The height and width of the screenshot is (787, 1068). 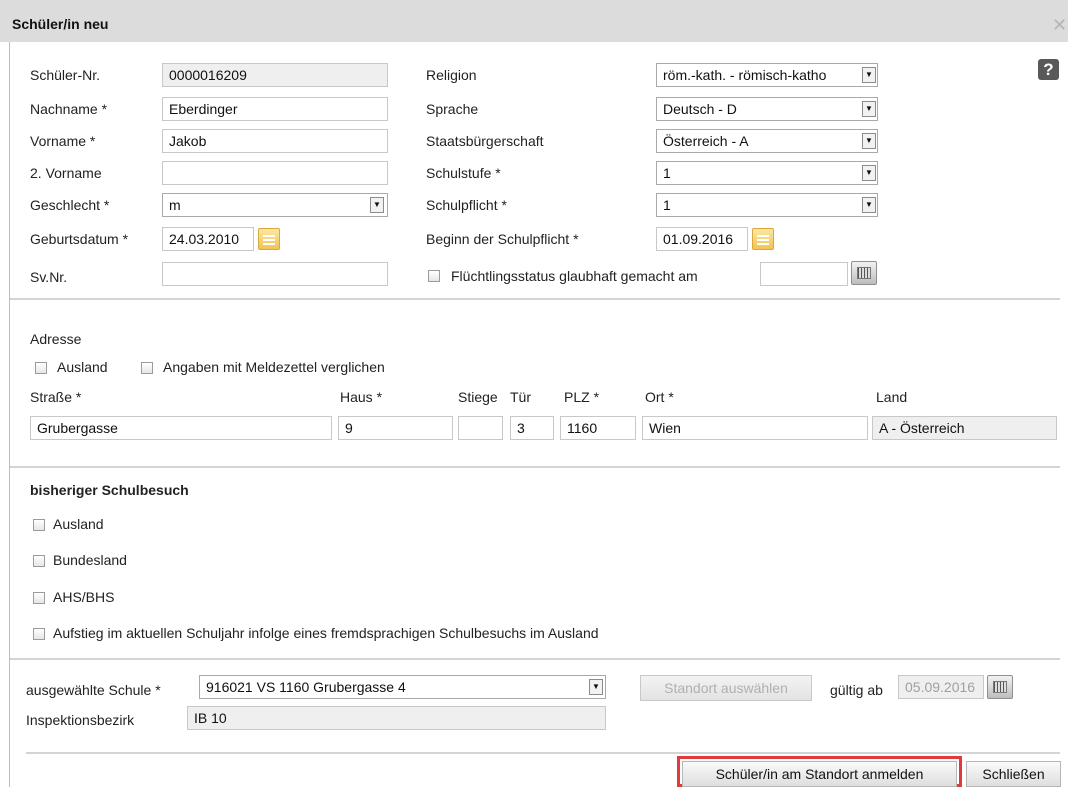 What do you see at coordinates (175, 205) in the screenshot?
I see `geschlecht-value: m` at bounding box center [175, 205].